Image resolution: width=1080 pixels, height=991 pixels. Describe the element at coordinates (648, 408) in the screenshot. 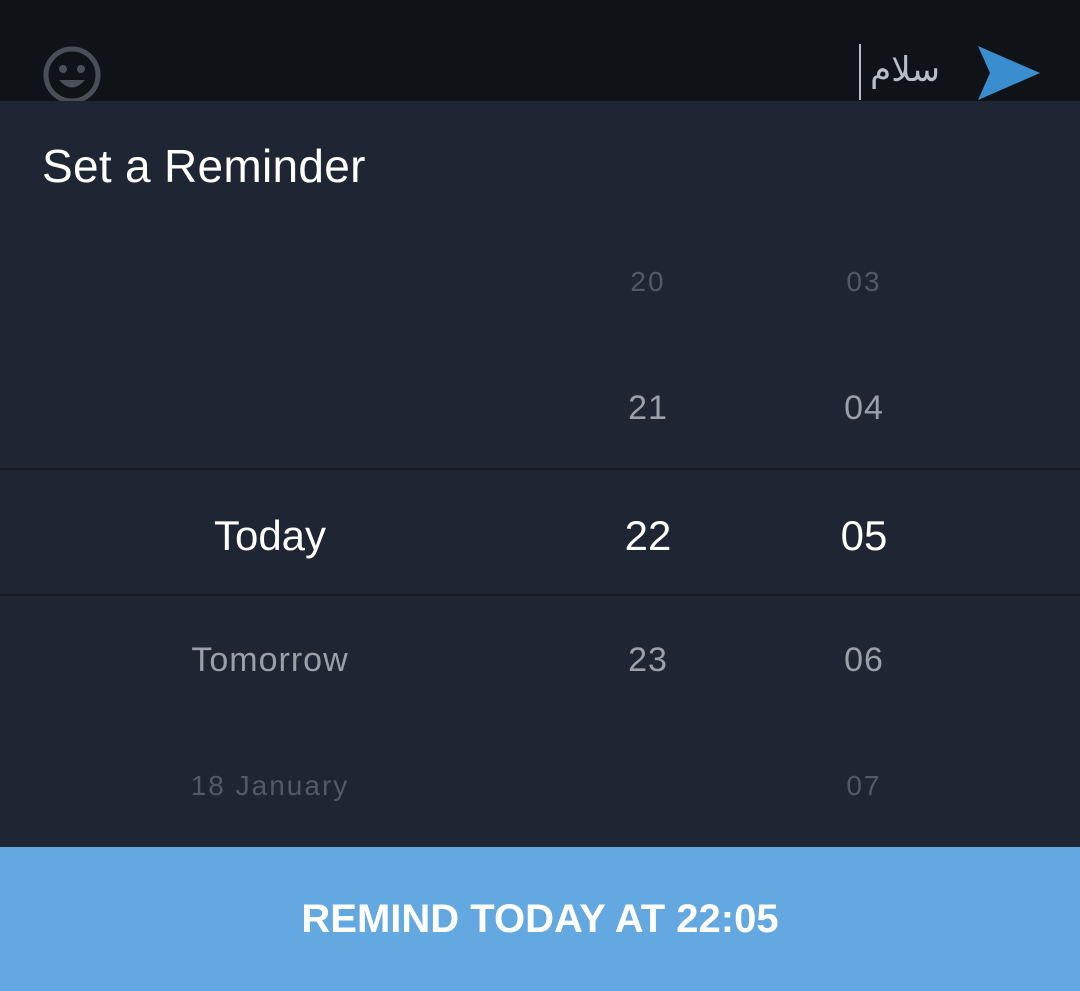

I see `hour-option: 21` at that location.